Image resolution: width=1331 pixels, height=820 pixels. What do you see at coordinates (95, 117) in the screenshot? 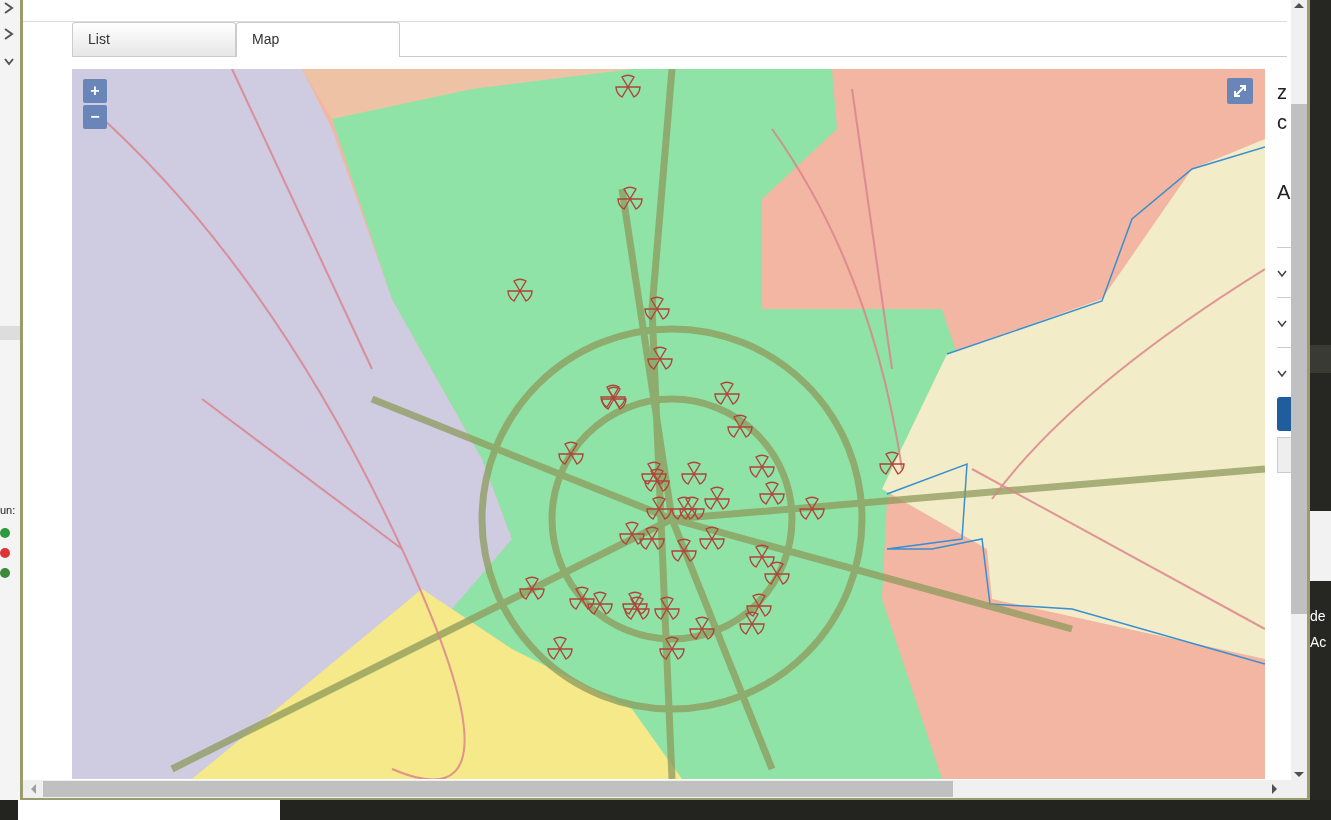
I see `zoom-out-button: −` at bounding box center [95, 117].